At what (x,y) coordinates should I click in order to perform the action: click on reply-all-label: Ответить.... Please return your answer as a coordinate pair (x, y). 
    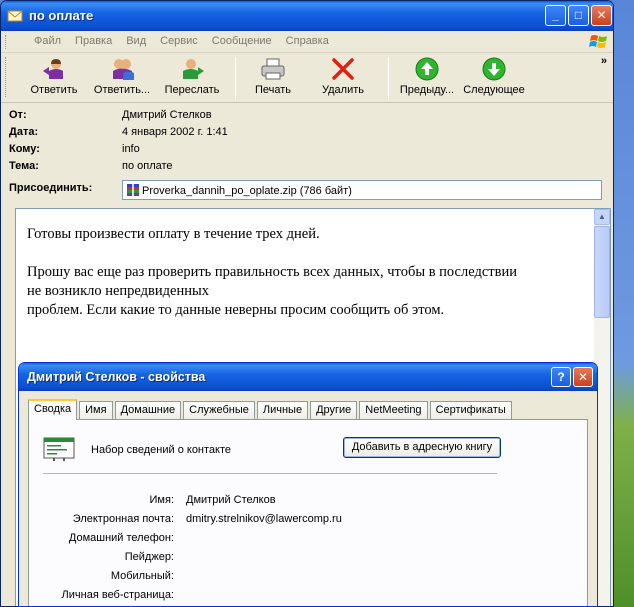
    Looking at the image, I should click on (122, 90).